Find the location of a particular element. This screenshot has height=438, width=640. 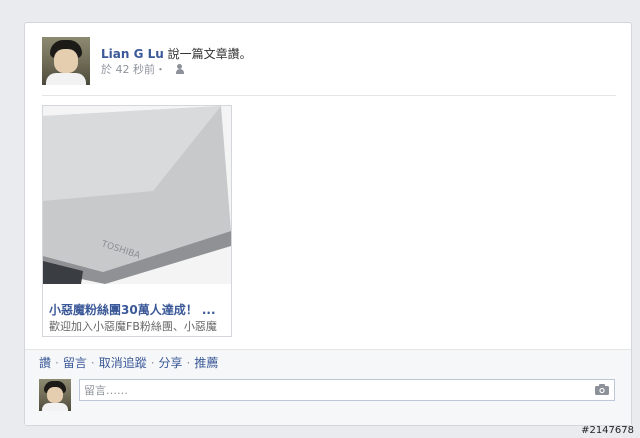

comment-composer is located at coordinates (328, 400).